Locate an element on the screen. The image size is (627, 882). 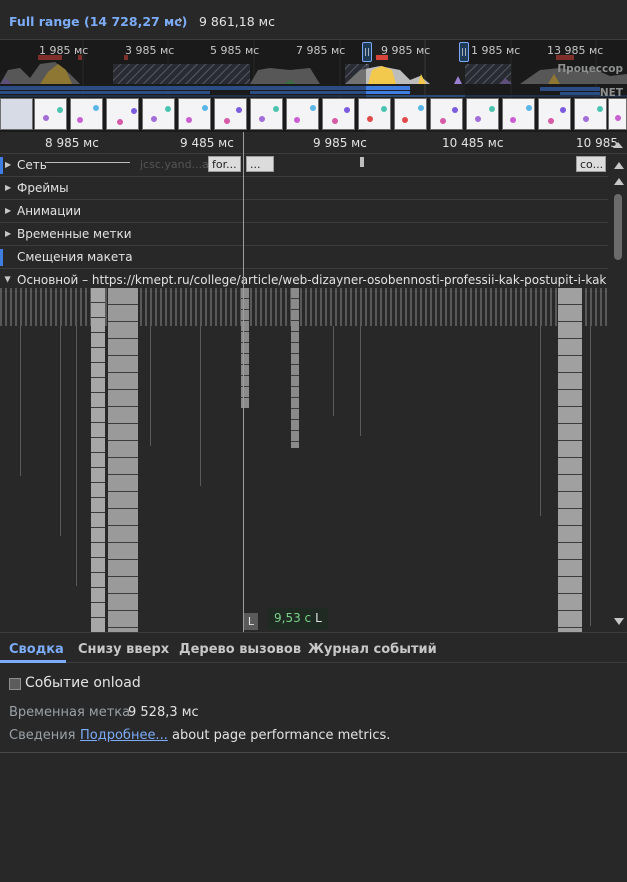
breadcrumb-current-range: 9 861,18 мс is located at coordinates (237, 21).